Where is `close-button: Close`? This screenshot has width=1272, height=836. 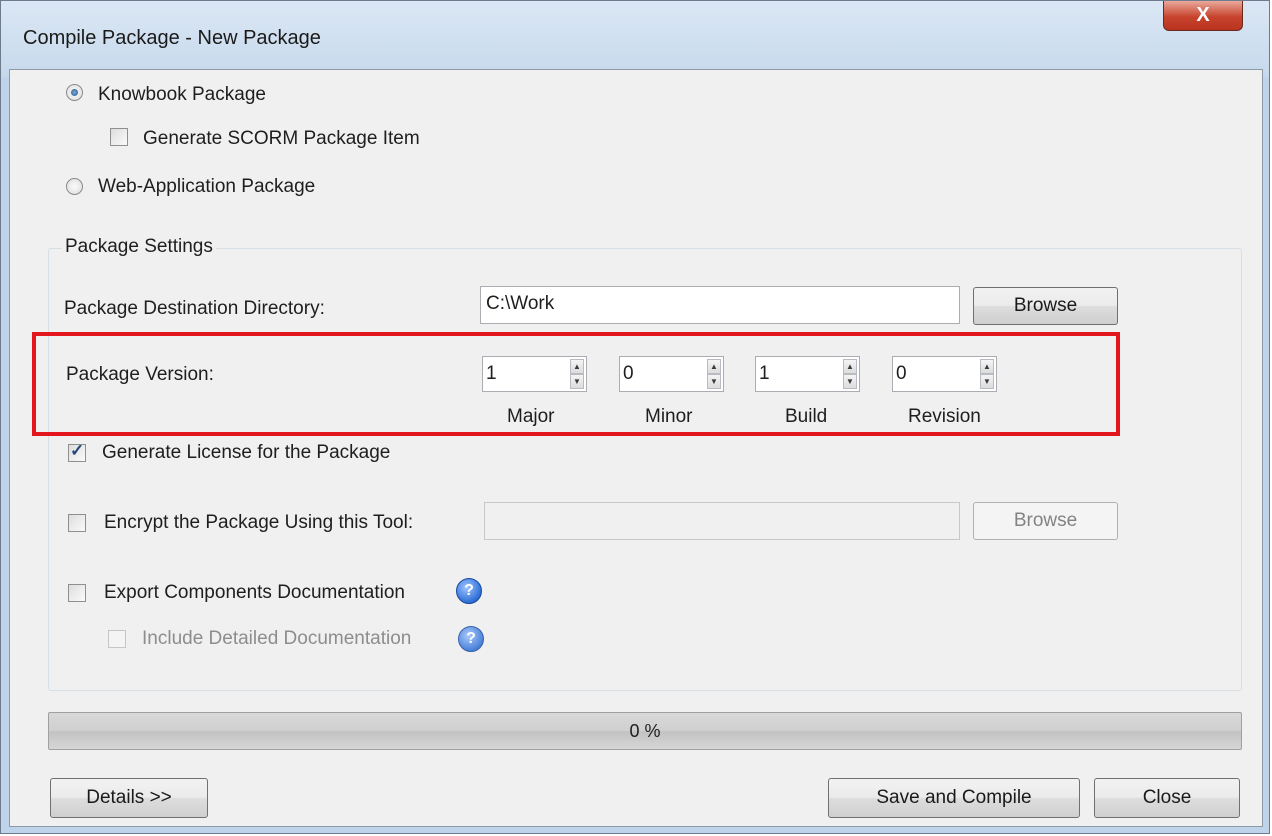
close-button: Close is located at coordinates (1167, 798).